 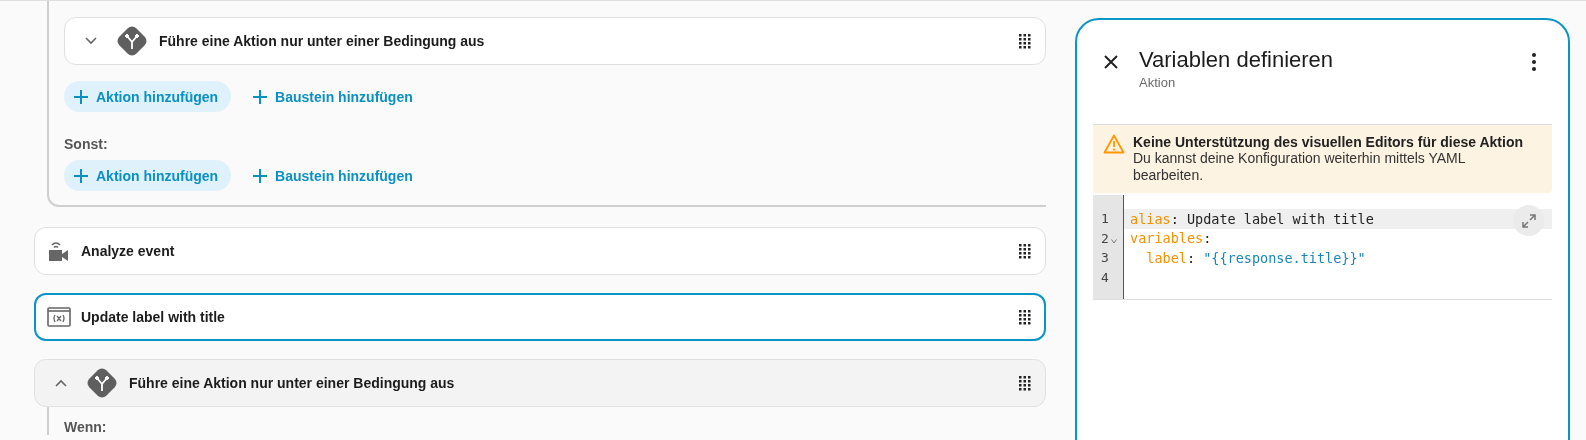 I want to click on fold-caret-icon, so click(x=1113, y=241).